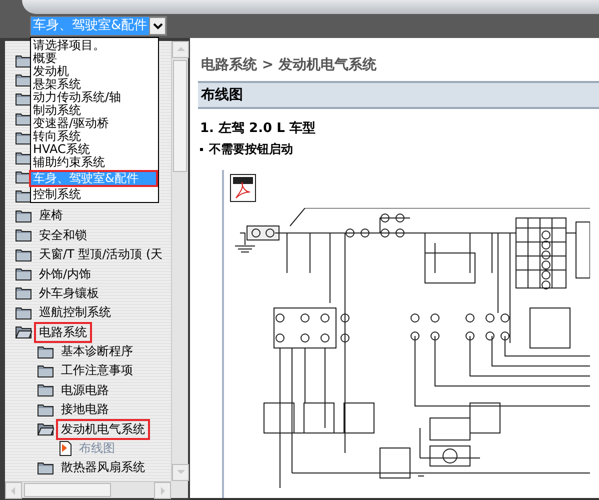 The width and height of the screenshot is (599, 500). Describe the element at coordinates (97, 371) in the screenshot. I see `tree-item: 工作注意事项` at that location.